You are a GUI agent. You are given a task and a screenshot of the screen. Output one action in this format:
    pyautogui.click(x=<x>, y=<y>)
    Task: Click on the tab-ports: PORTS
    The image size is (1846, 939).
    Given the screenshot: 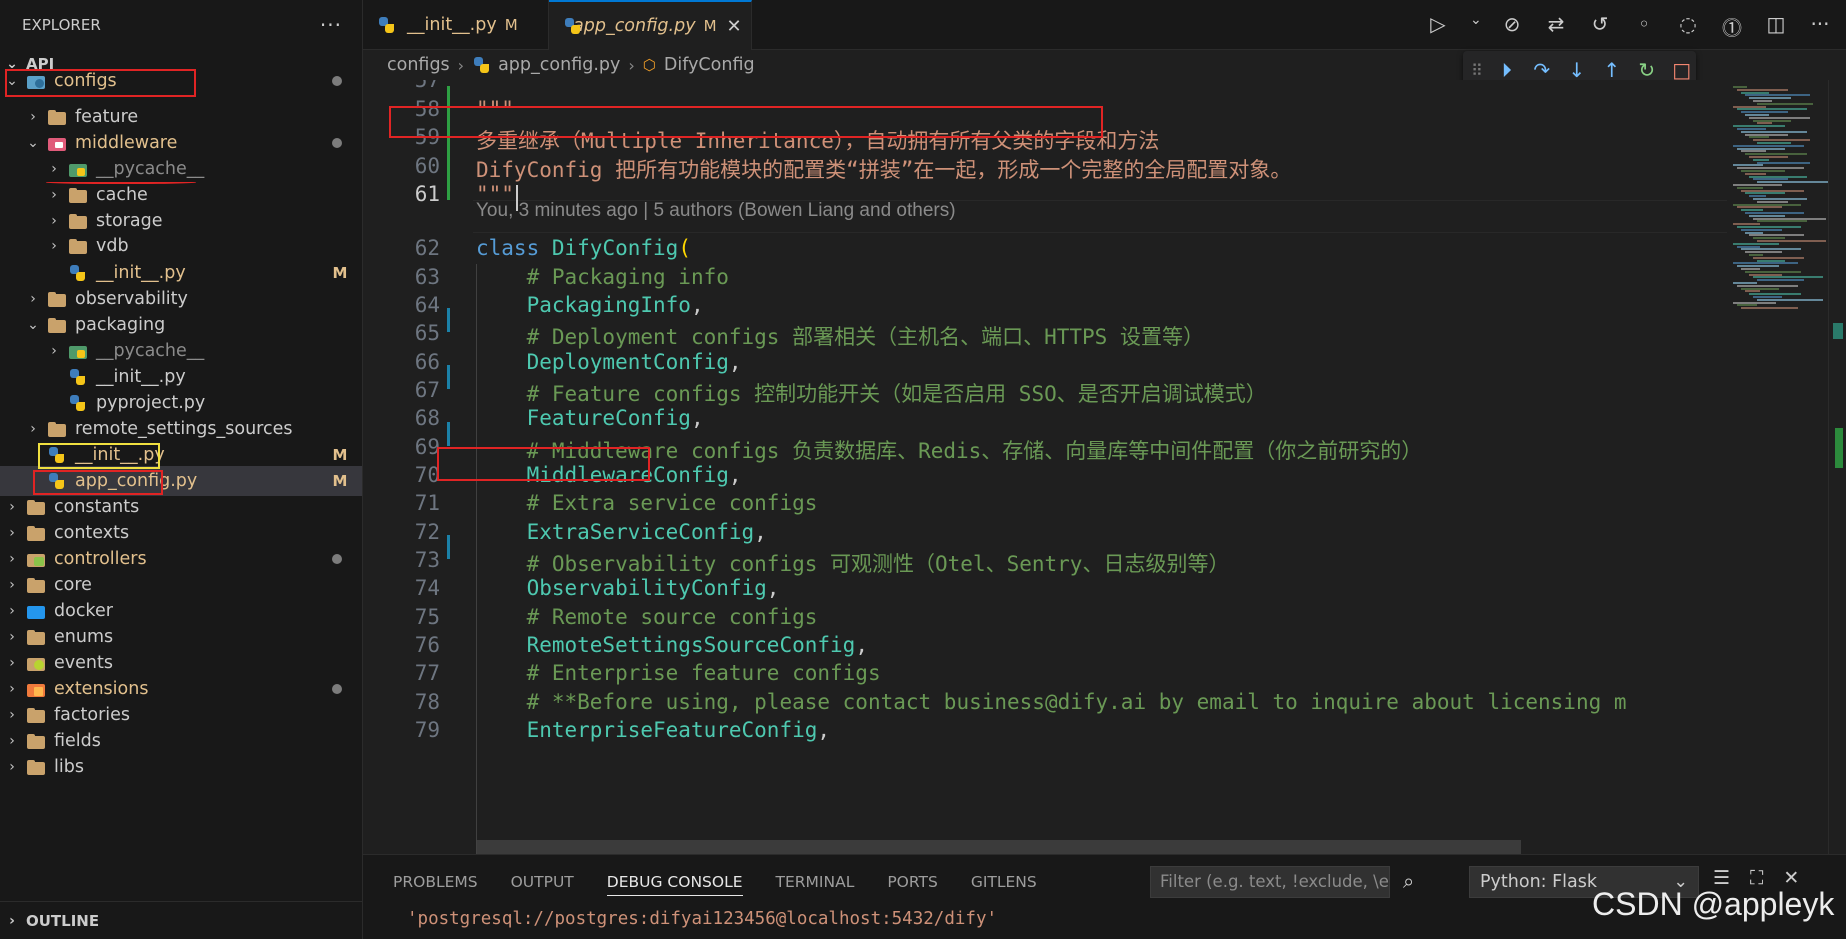 What is the action you would take?
    pyautogui.click(x=912, y=884)
    